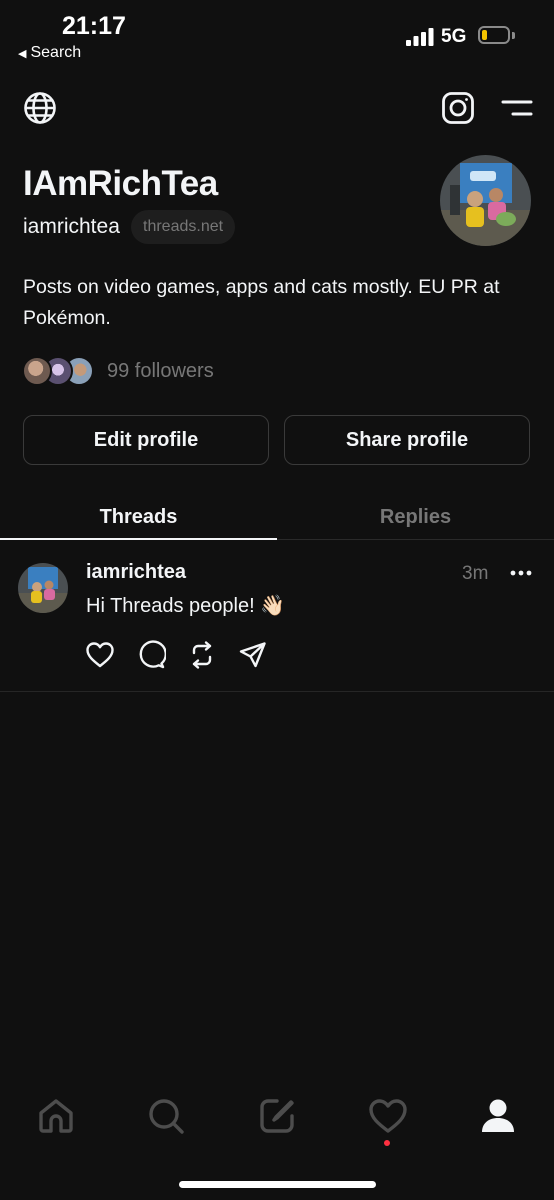 This screenshot has height=1200, width=554. Describe the element at coordinates (277, 1184) in the screenshot. I see `home-indicator` at that location.